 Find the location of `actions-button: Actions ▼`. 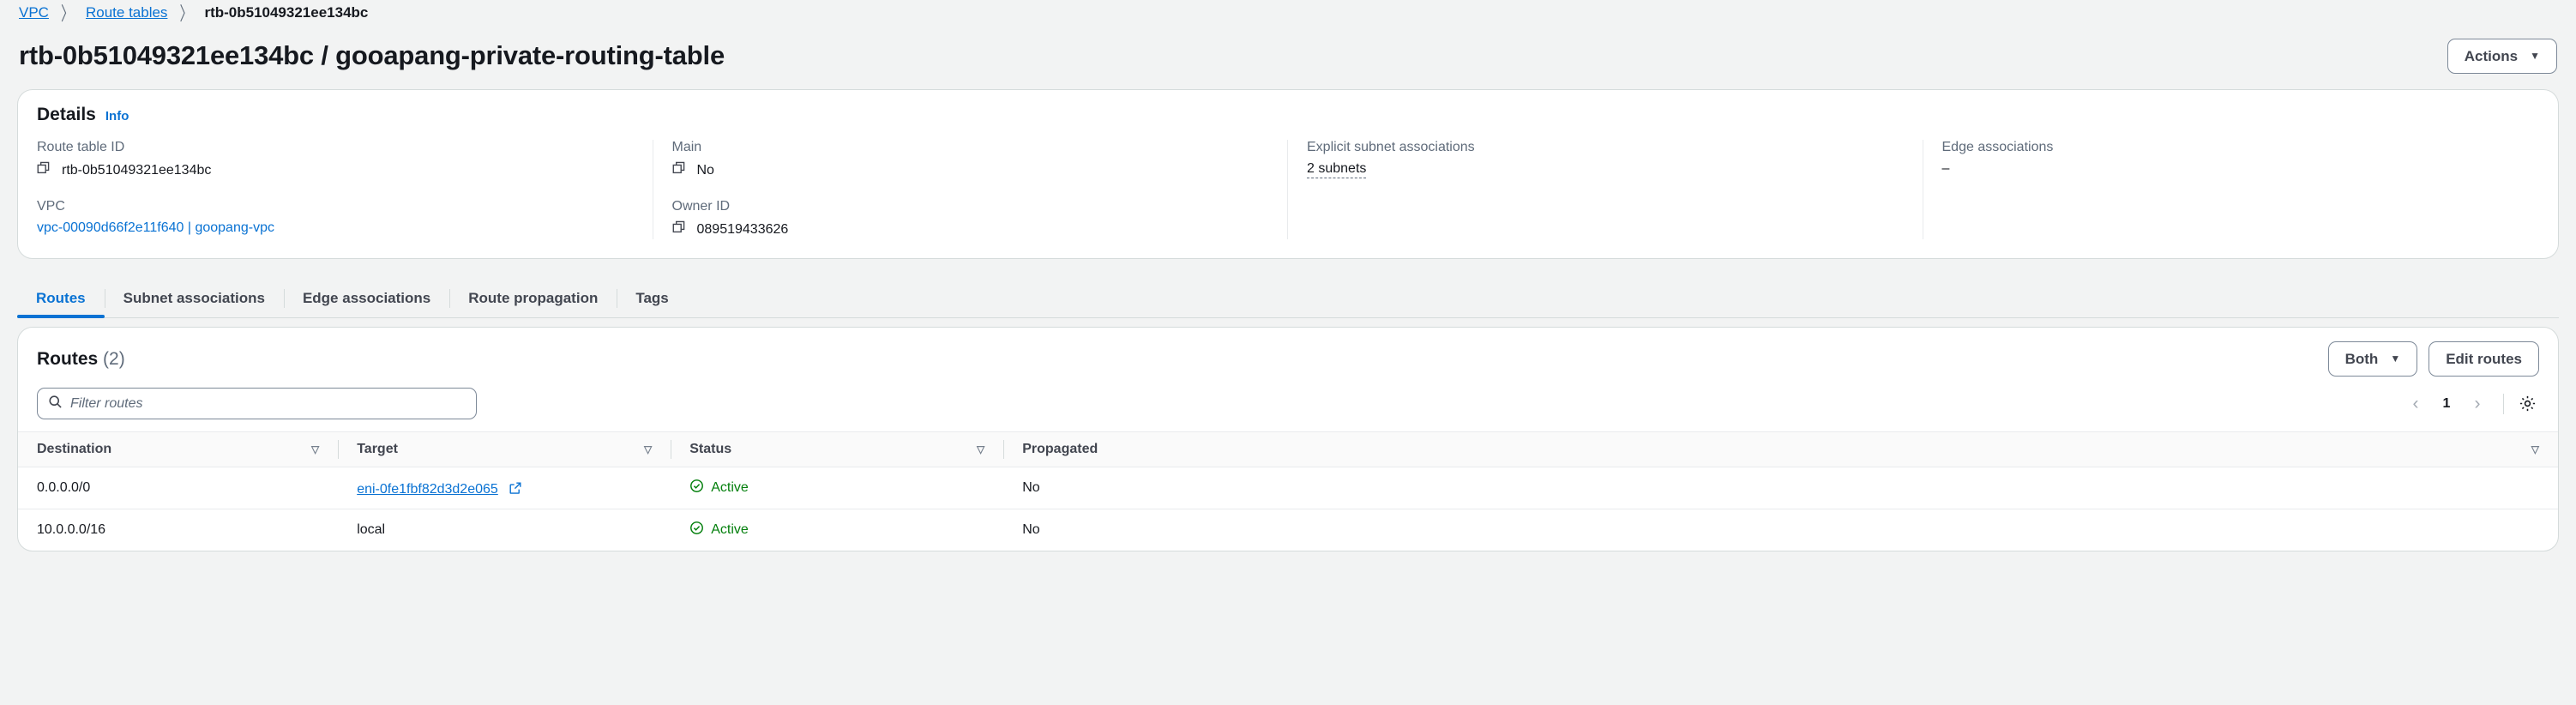

actions-button: Actions ▼ is located at coordinates (2502, 56).